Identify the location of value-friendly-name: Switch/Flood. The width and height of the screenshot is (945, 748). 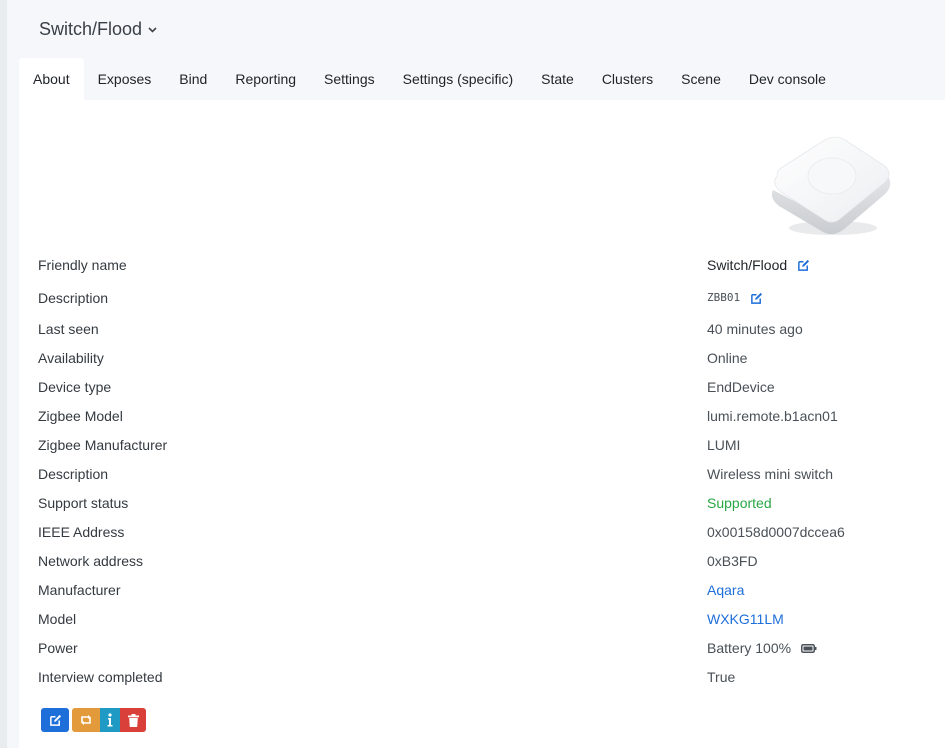
(758, 265).